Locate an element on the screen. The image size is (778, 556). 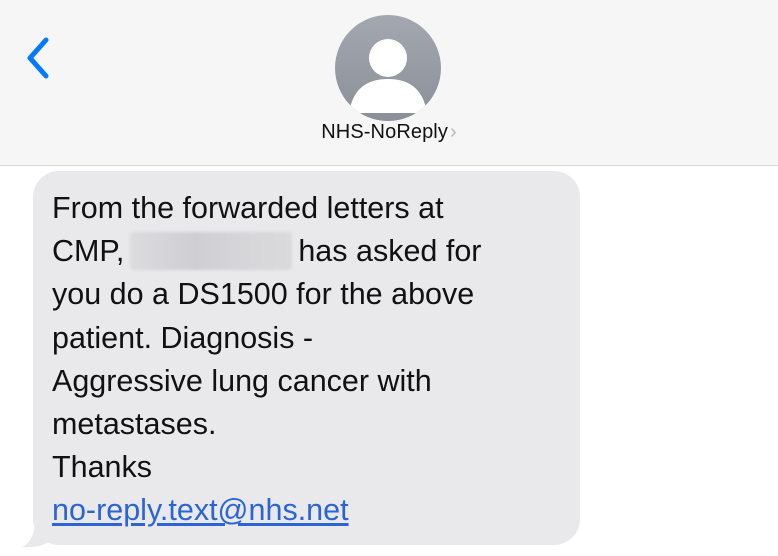
chevron-left-icon is located at coordinates (38, 58).